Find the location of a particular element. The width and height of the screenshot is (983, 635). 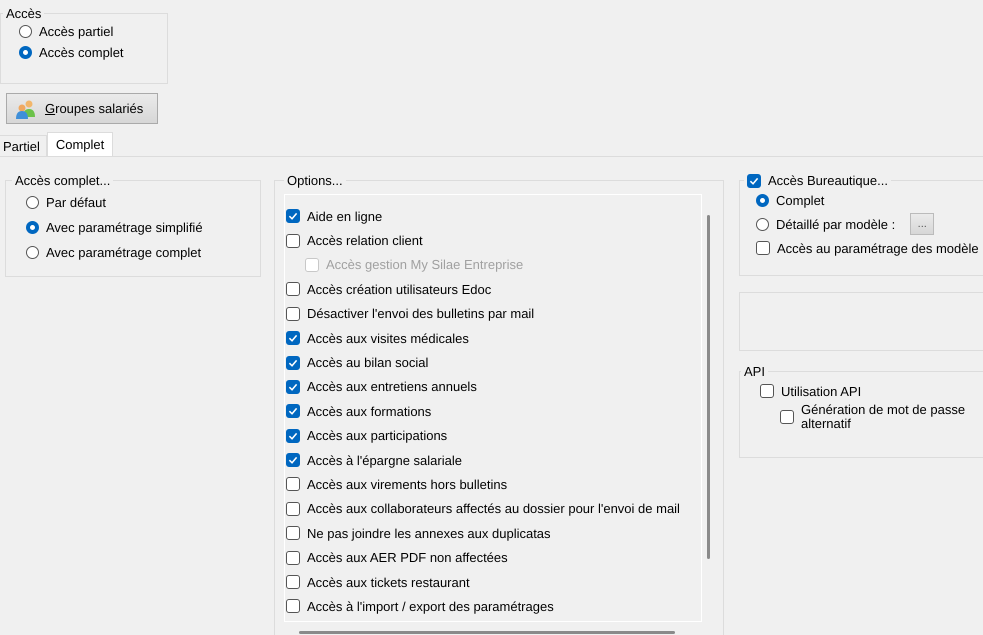

radio-label: Avec paramétrage complet is located at coordinates (124, 252).